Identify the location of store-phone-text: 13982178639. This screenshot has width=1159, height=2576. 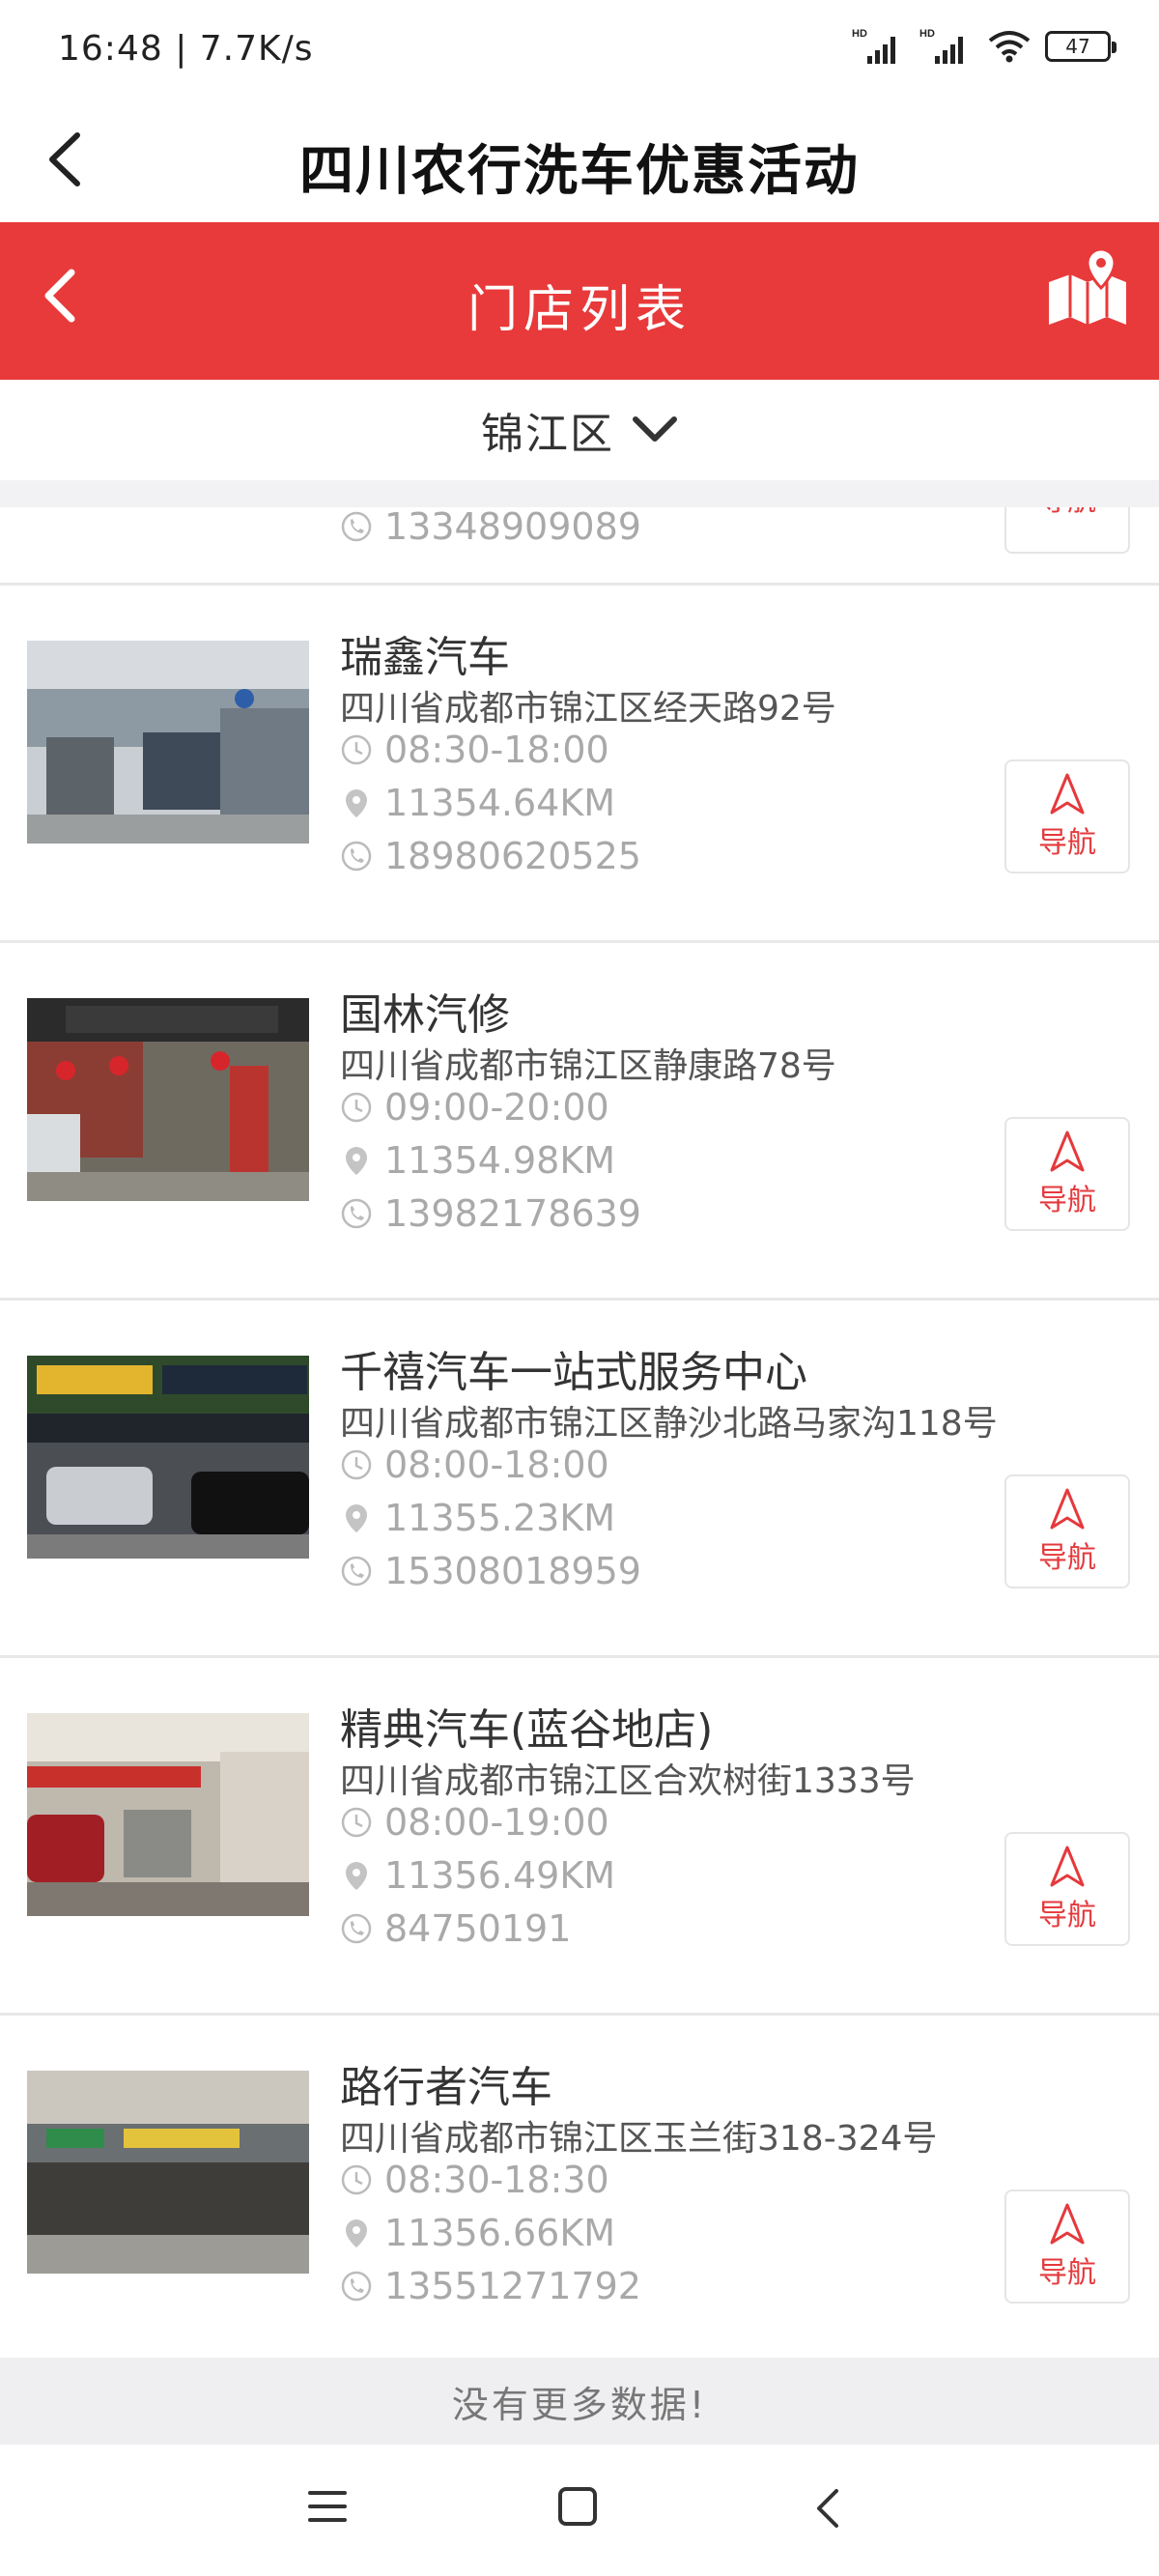
(512, 1214).